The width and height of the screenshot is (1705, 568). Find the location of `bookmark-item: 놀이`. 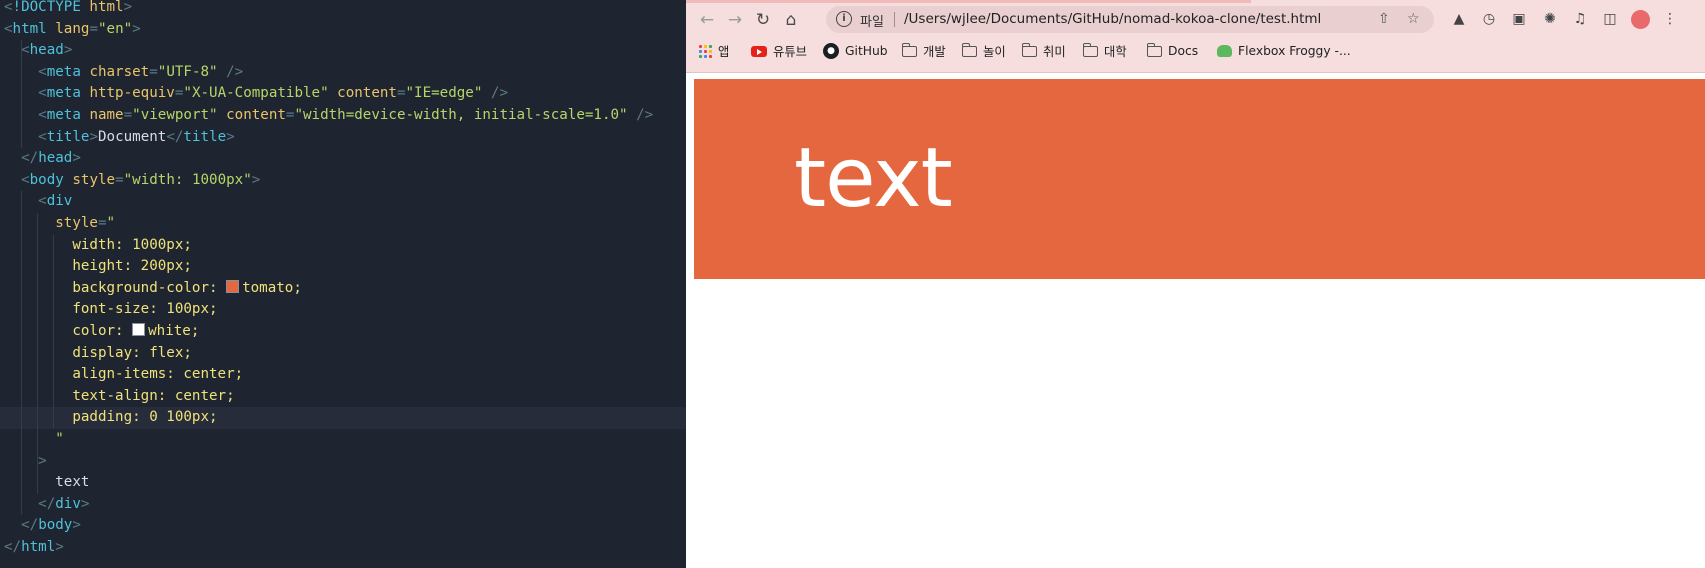

bookmark-item: 놀이 is located at coordinates (984, 51).